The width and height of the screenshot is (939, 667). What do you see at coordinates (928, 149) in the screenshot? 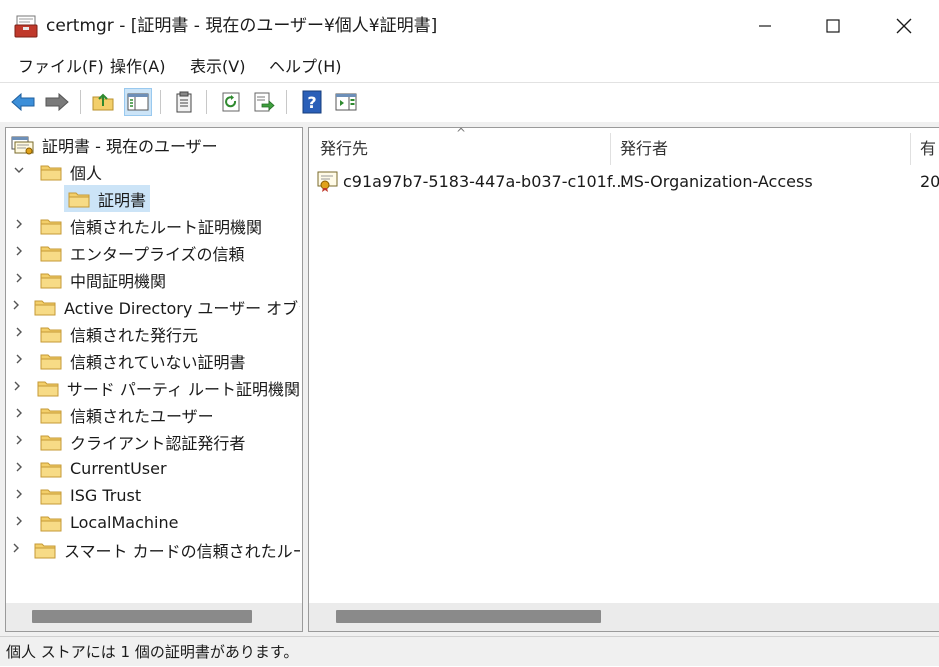
I see `column-header-expiration: 有` at bounding box center [928, 149].